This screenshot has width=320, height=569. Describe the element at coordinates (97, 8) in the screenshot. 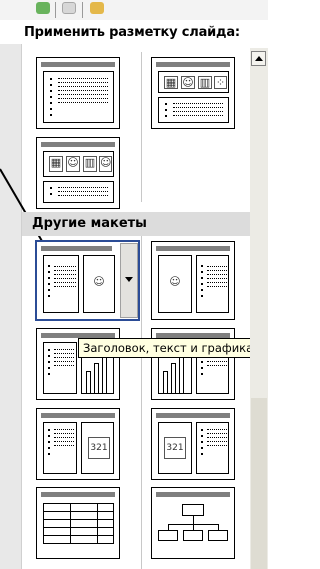

I see `yellow-tab-icon` at that location.